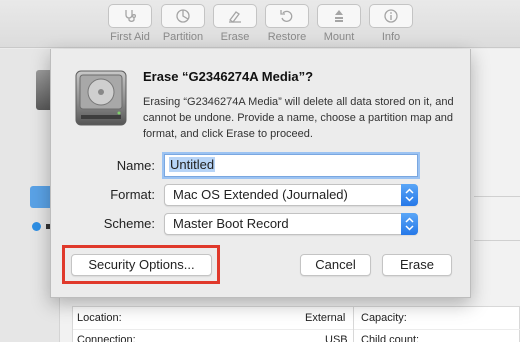 The height and width of the screenshot is (342, 520). I want to click on capacity-label: Capacity:, so click(384, 318).